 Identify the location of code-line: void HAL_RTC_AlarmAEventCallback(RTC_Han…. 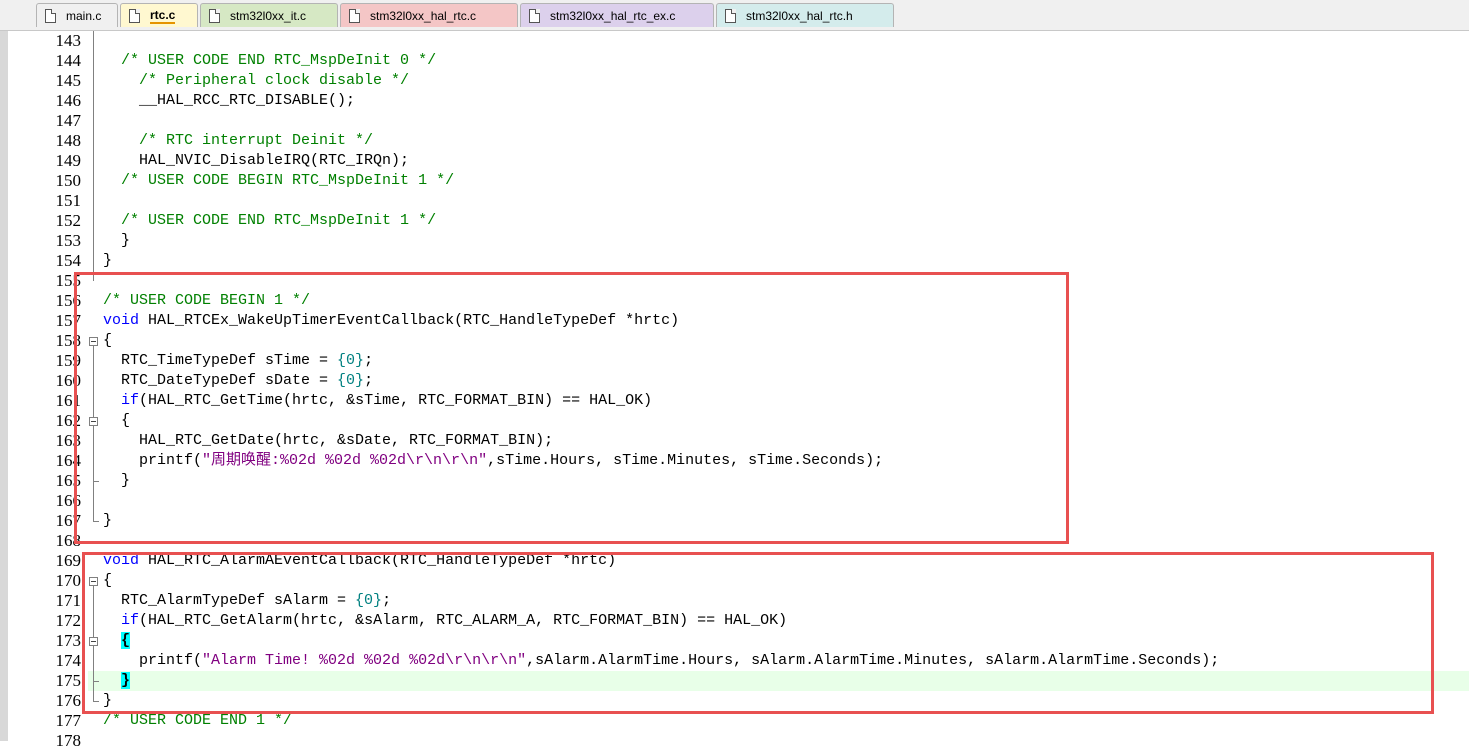
(359, 561).